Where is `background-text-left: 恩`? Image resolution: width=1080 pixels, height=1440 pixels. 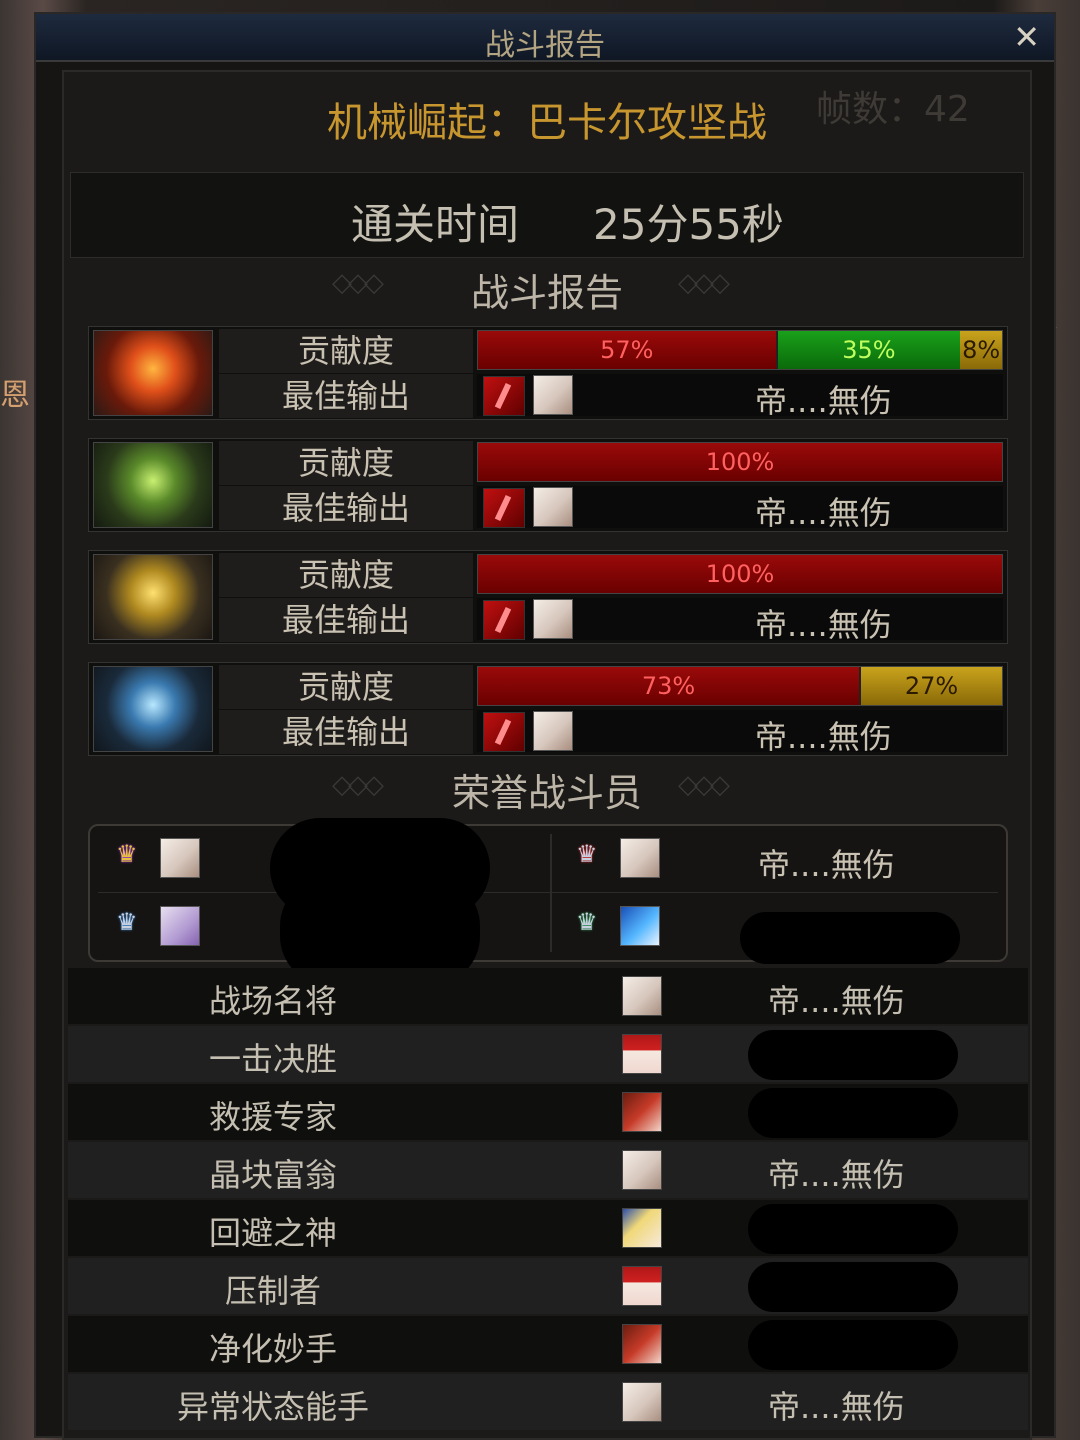 background-text-left: 恩 is located at coordinates (15, 395).